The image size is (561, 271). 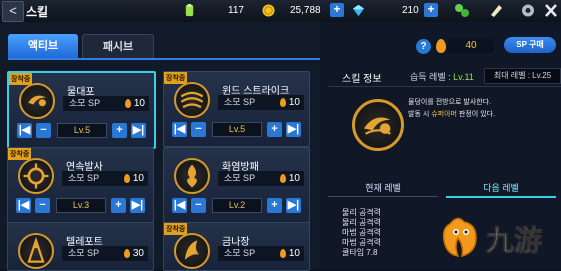 What do you see at coordinates (444, 114) in the screenshot?
I see `super-armor-keyword: 슈퍼아머` at bounding box center [444, 114].